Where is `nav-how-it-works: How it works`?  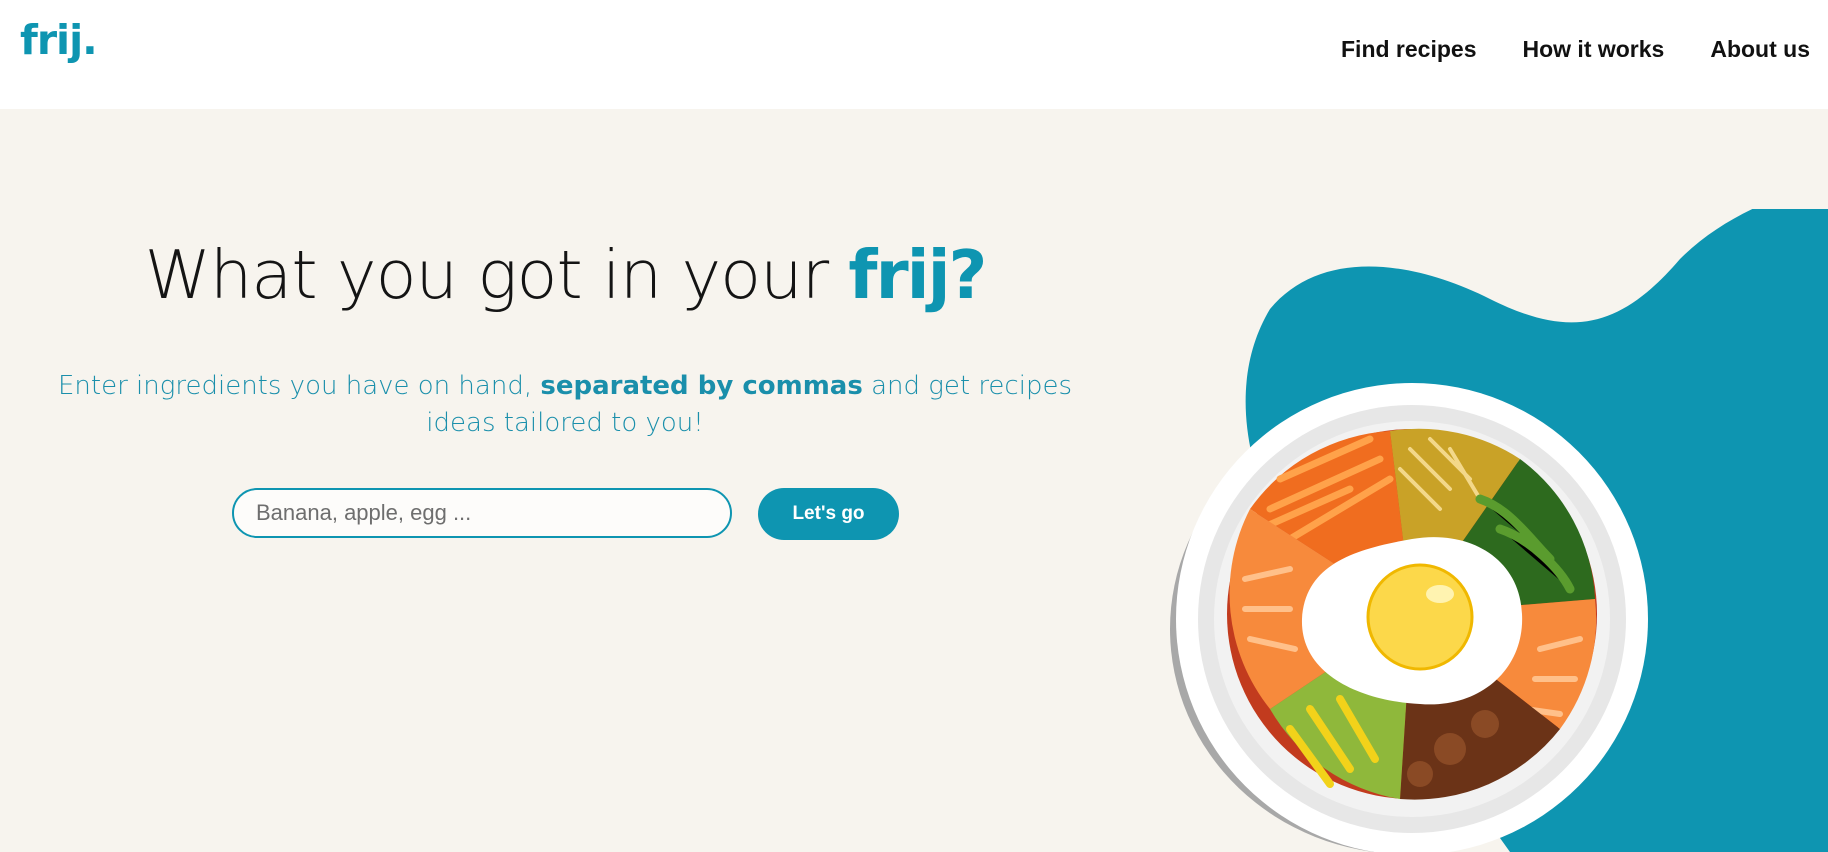 nav-how-it-works: How it works is located at coordinates (1593, 49).